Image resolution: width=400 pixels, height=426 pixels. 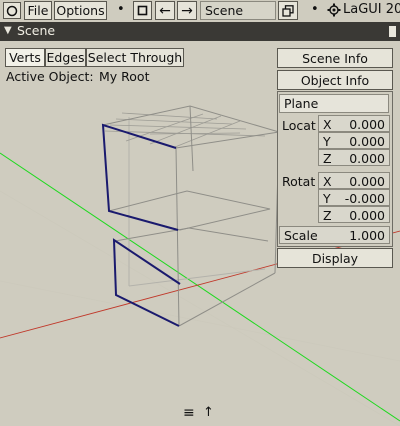 I want to click on app-title: LaGUI 2022, so click(x=371, y=9).